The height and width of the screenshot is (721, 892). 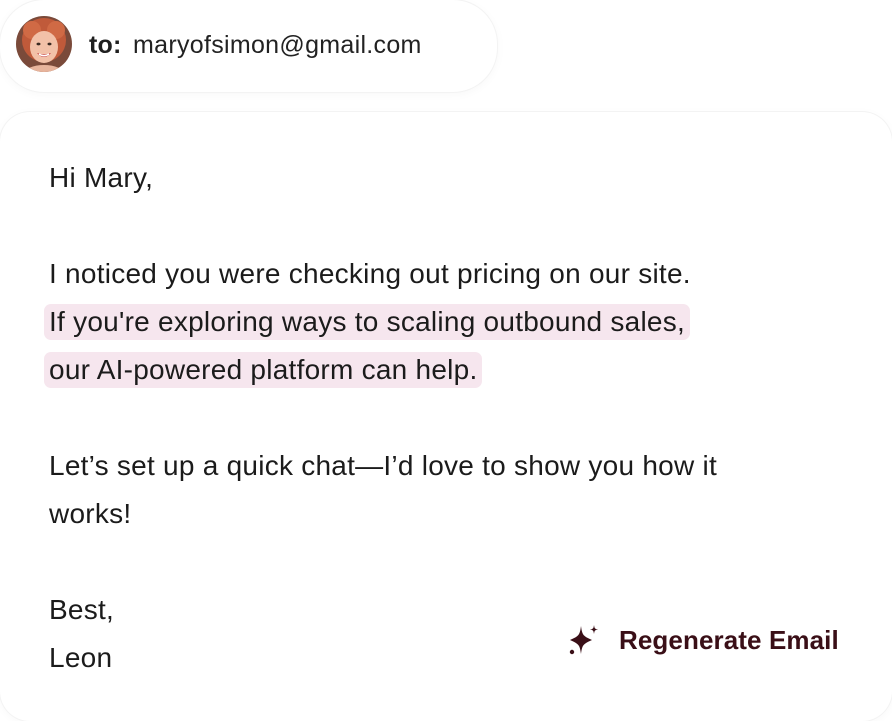 I want to click on email-signature: Leon, so click(x=81, y=657).